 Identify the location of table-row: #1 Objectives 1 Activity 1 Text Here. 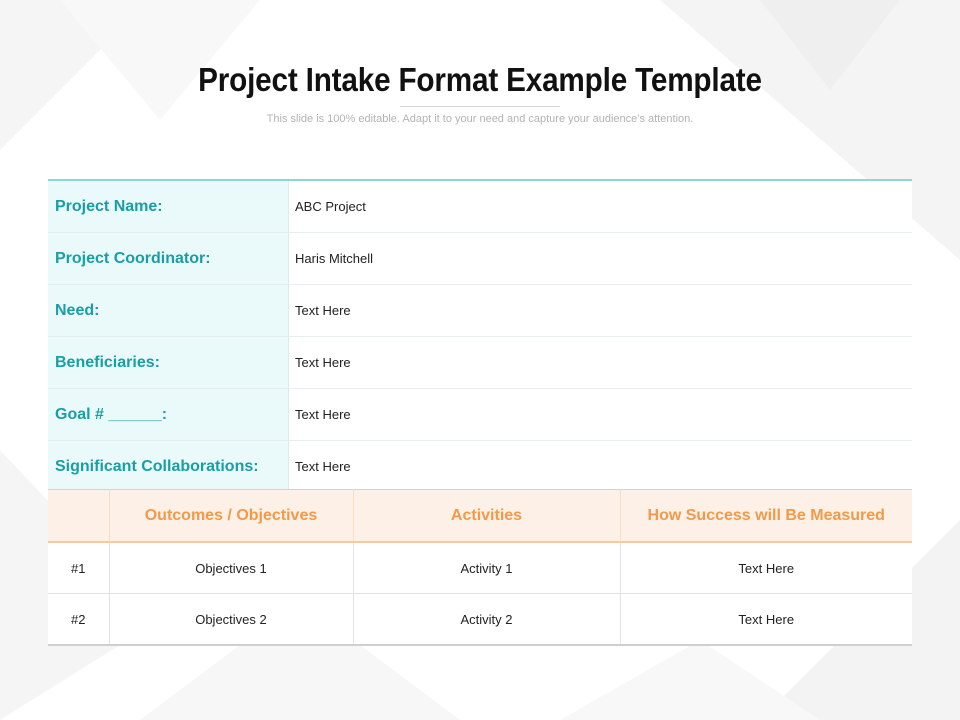
(480, 568).